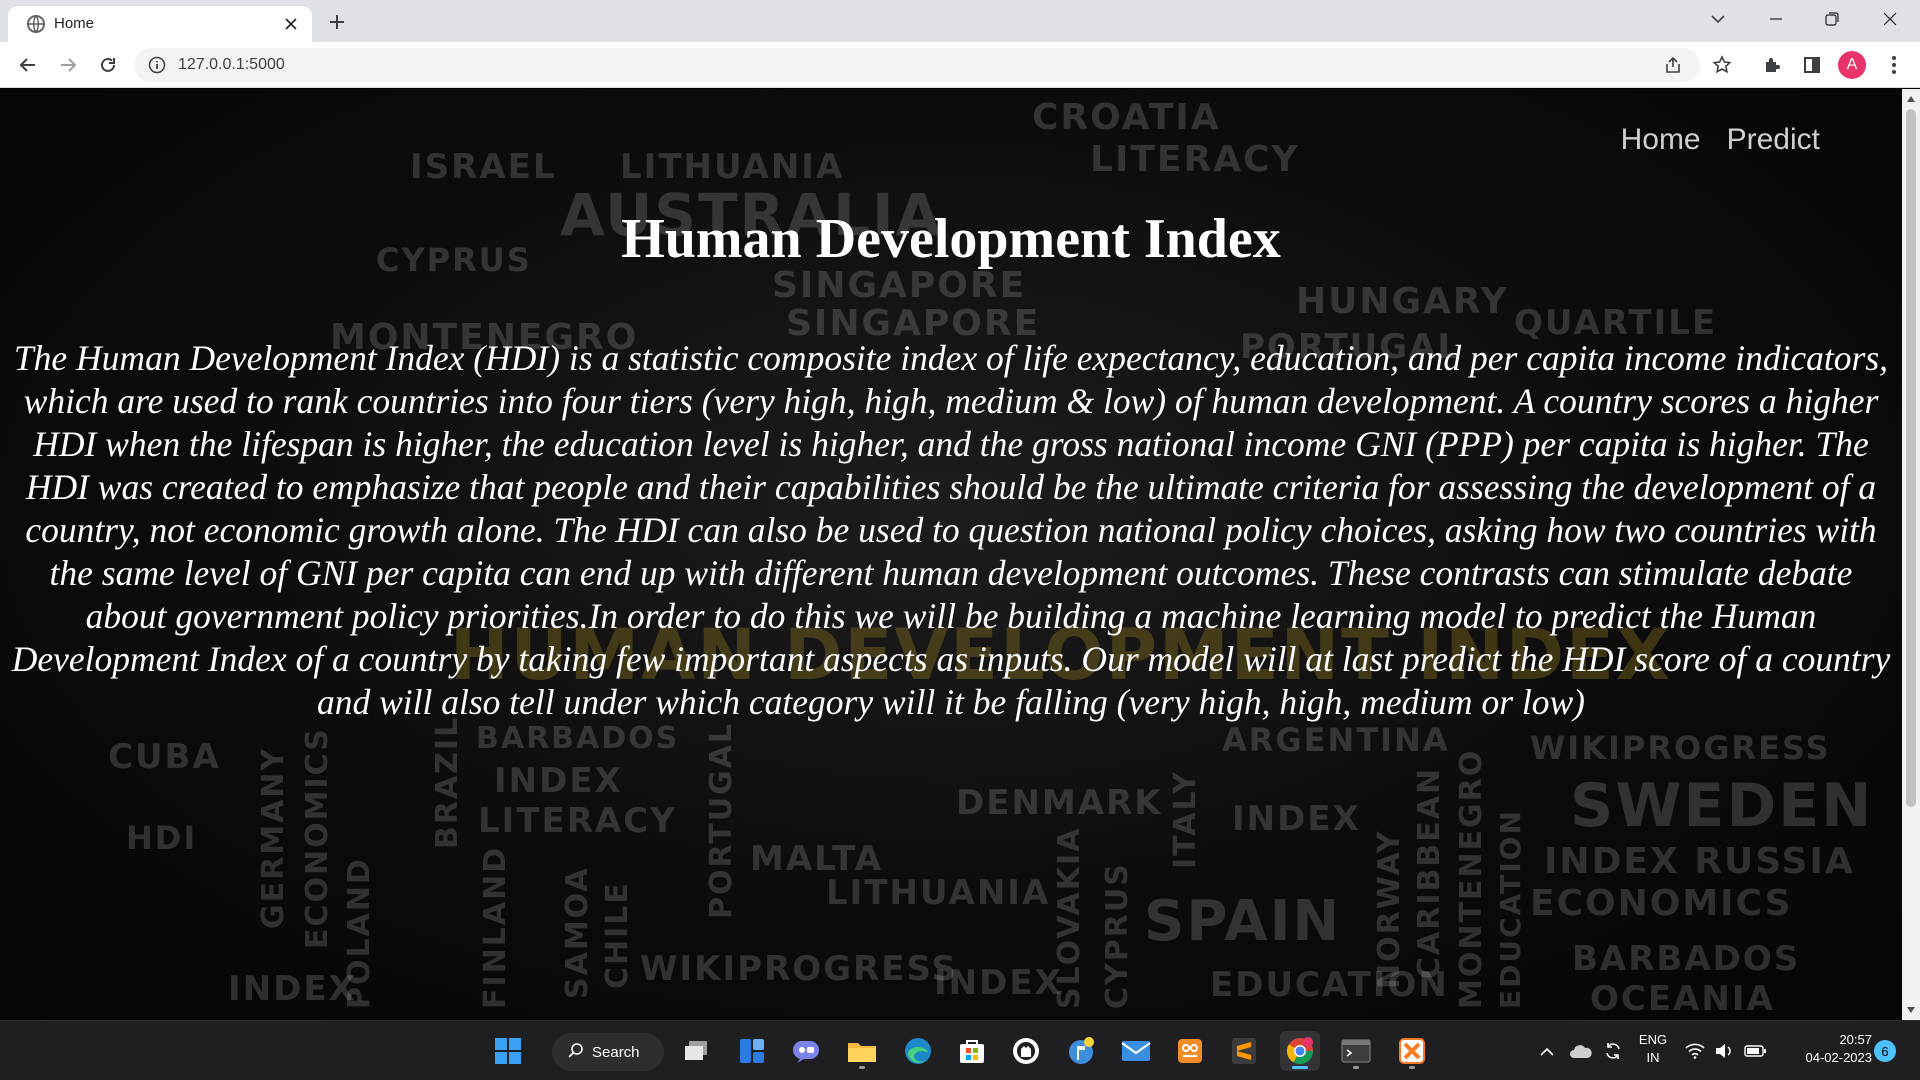 The height and width of the screenshot is (1080, 1920). I want to click on more-menu-icon, so click(1894, 65).